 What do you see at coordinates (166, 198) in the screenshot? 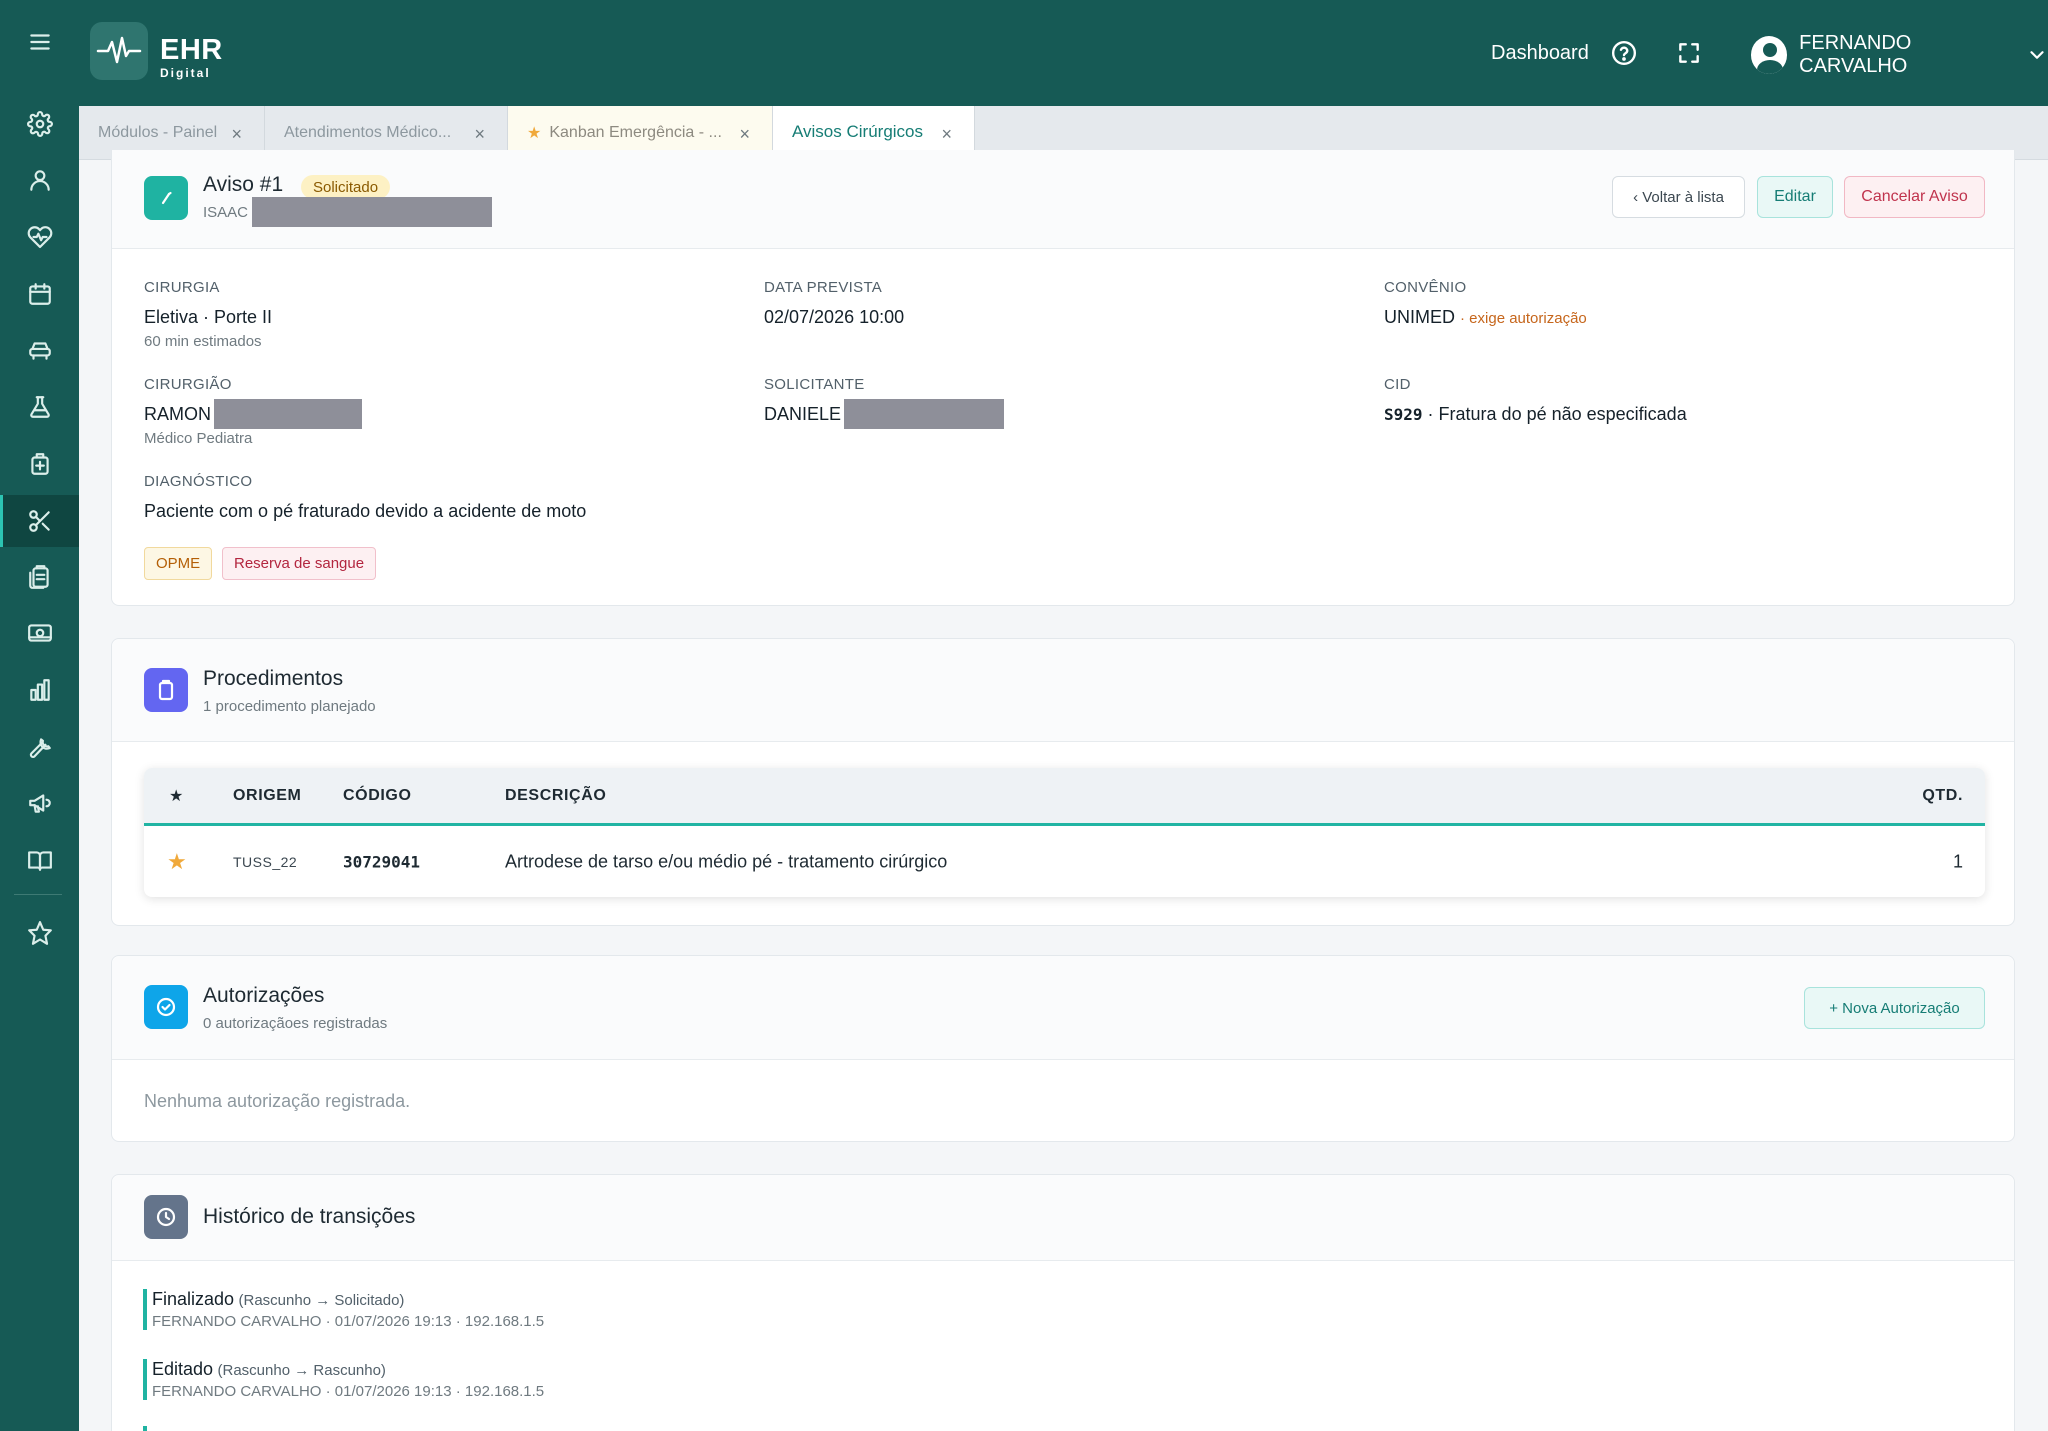
I see `surgery-icon` at bounding box center [166, 198].